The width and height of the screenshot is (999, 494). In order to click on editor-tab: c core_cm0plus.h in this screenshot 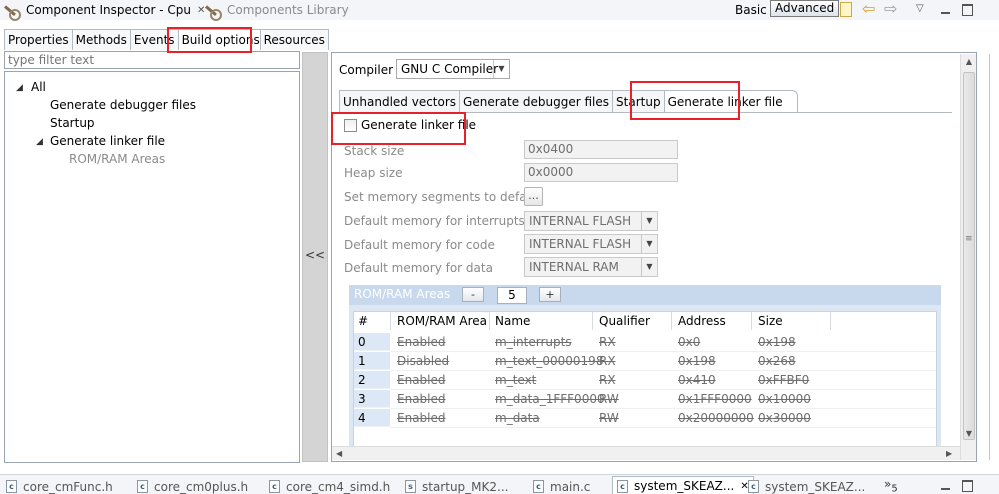, I will do `click(192, 486)`.